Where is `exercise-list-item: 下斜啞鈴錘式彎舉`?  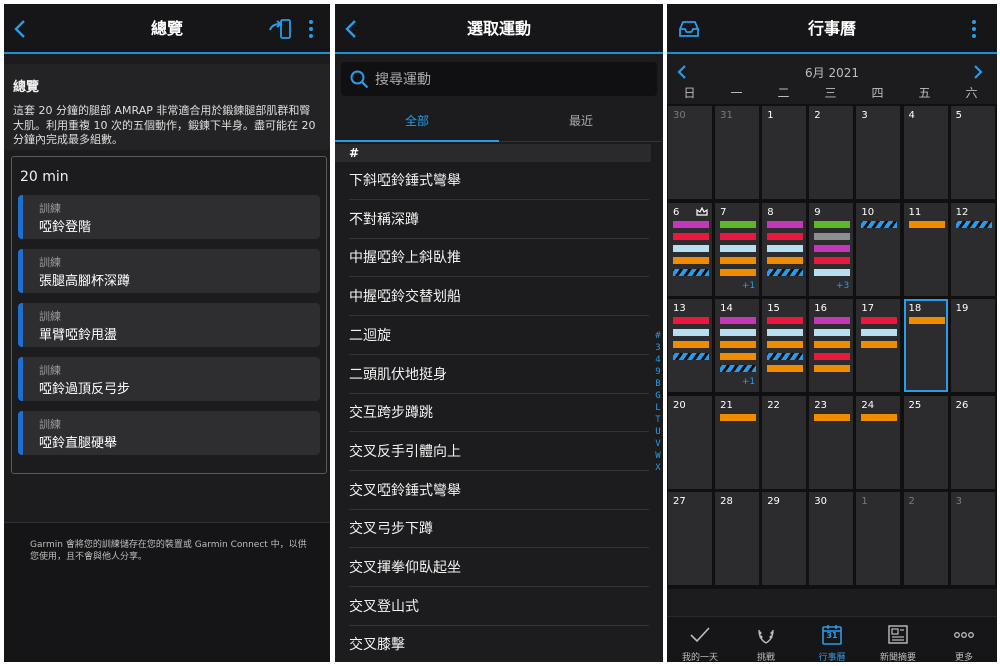 exercise-list-item: 下斜啞鈴錘式彎舉 is located at coordinates (499, 181).